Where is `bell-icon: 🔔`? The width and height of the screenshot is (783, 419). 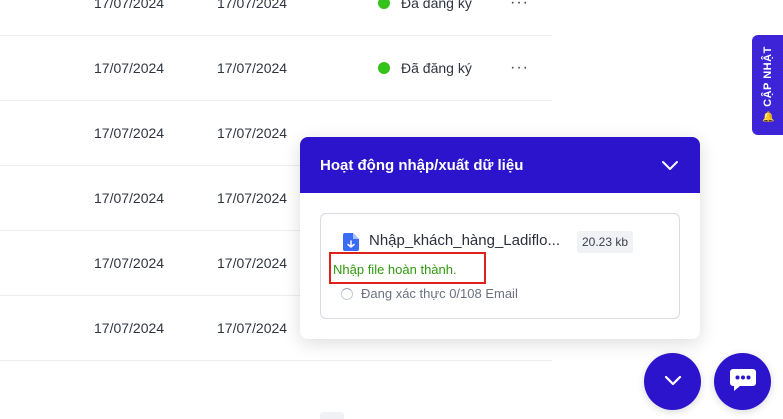
bell-icon: 🔔 is located at coordinates (767, 117).